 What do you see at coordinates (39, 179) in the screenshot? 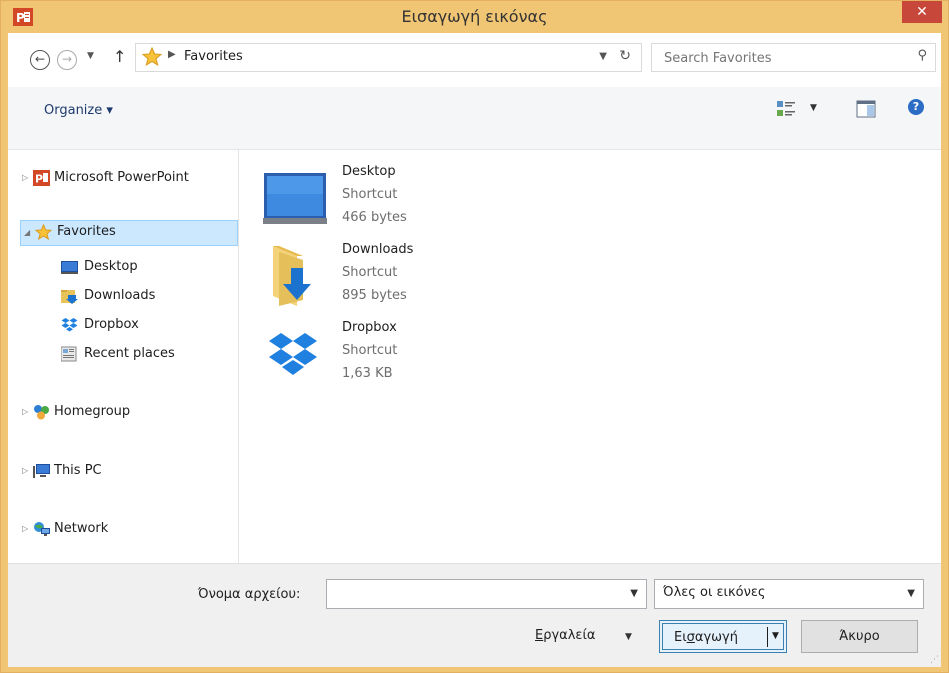
I see `svg-text: P` at bounding box center [39, 179].